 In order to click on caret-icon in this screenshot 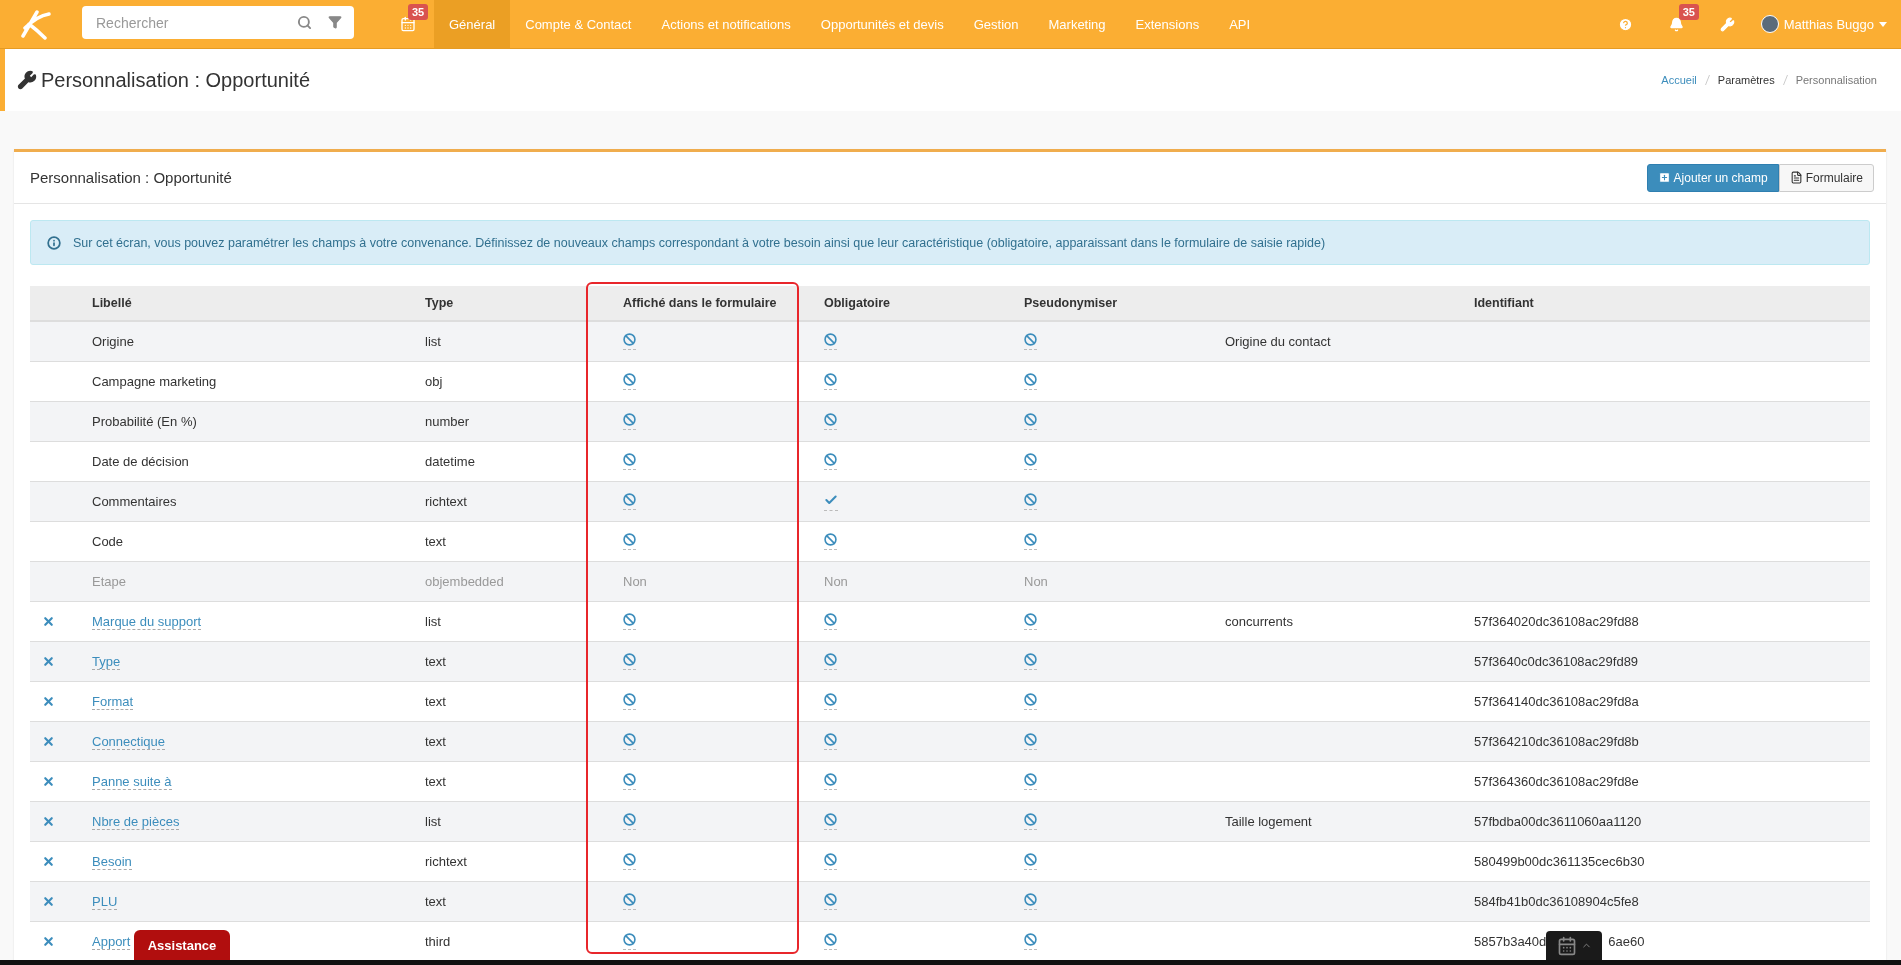, I will do `click(1883, 24)`.